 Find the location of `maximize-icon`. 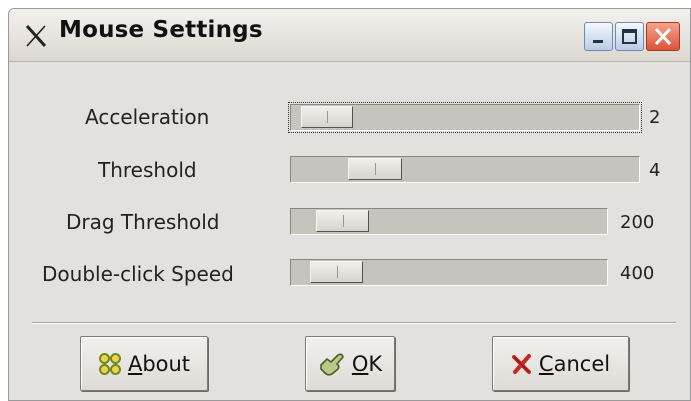

maximize-icon is located at coordinates (629, 36).